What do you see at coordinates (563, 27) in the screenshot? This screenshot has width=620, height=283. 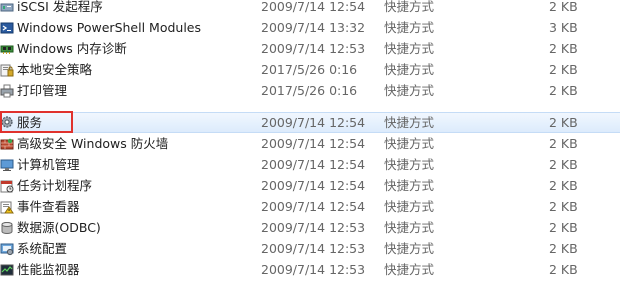 I see `item-size: 3 KB` at bounding box center [563, 27].